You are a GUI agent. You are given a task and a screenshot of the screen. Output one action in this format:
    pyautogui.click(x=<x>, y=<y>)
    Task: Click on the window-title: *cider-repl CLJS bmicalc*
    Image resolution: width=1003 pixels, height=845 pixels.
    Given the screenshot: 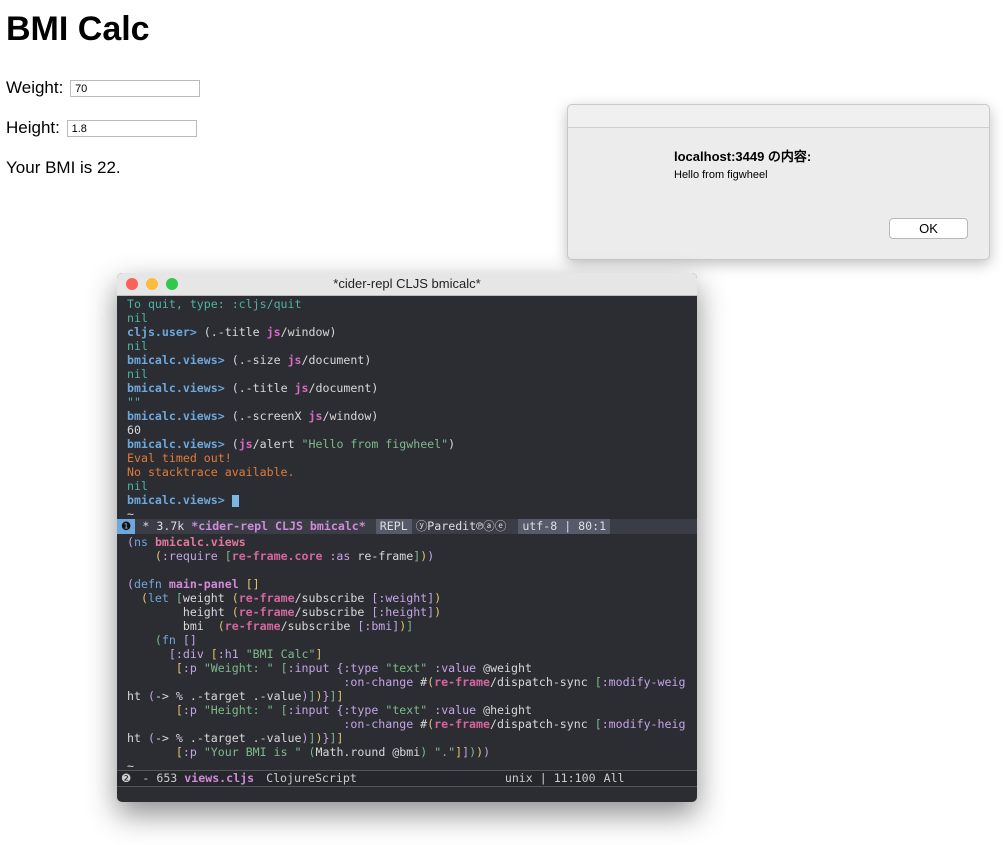 What is the action you would take?
    pyautogui.click(x=407, y=283)
    